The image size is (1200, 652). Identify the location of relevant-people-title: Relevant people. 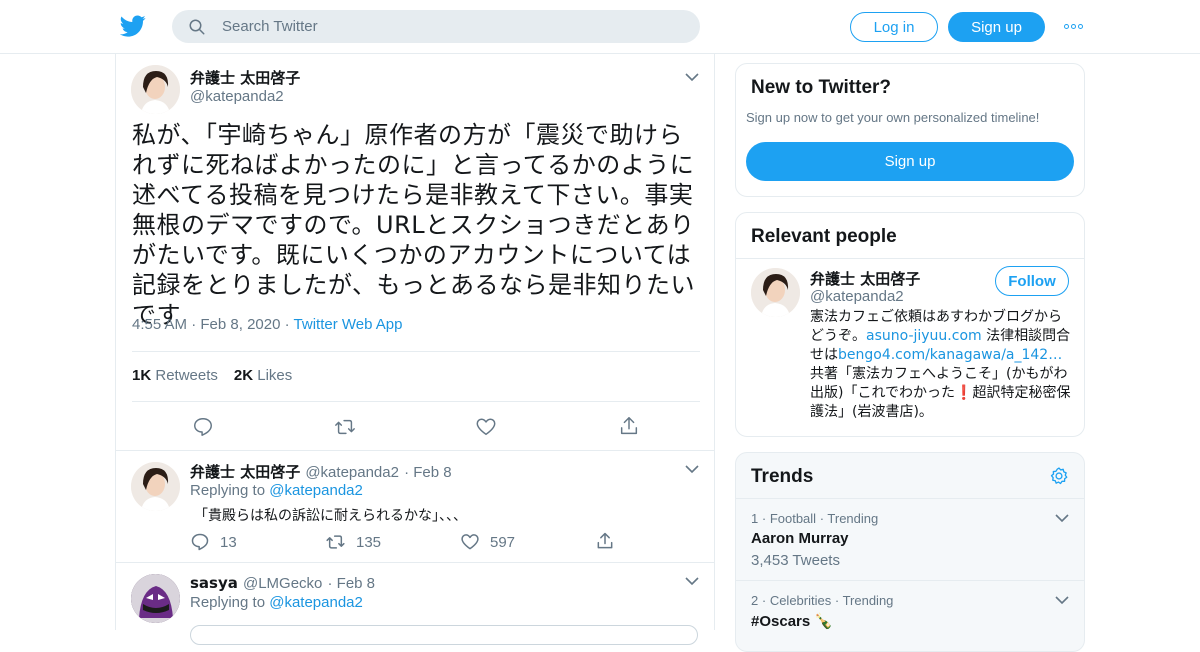
(824, 236).